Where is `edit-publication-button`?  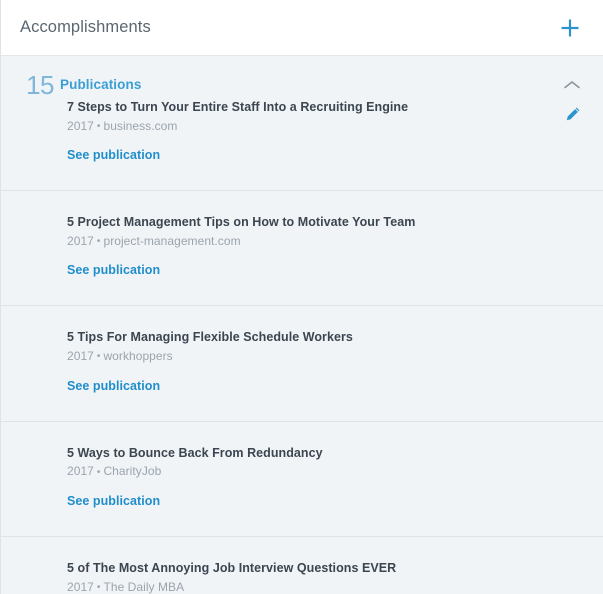 edit-publication-button is located at coordinates (573, 114).